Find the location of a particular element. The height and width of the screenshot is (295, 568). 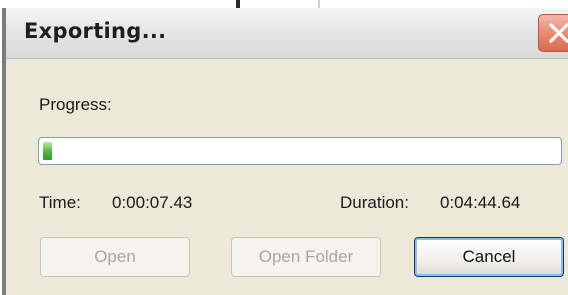

duration-label: Duration: is located at coordinates (374, 202).